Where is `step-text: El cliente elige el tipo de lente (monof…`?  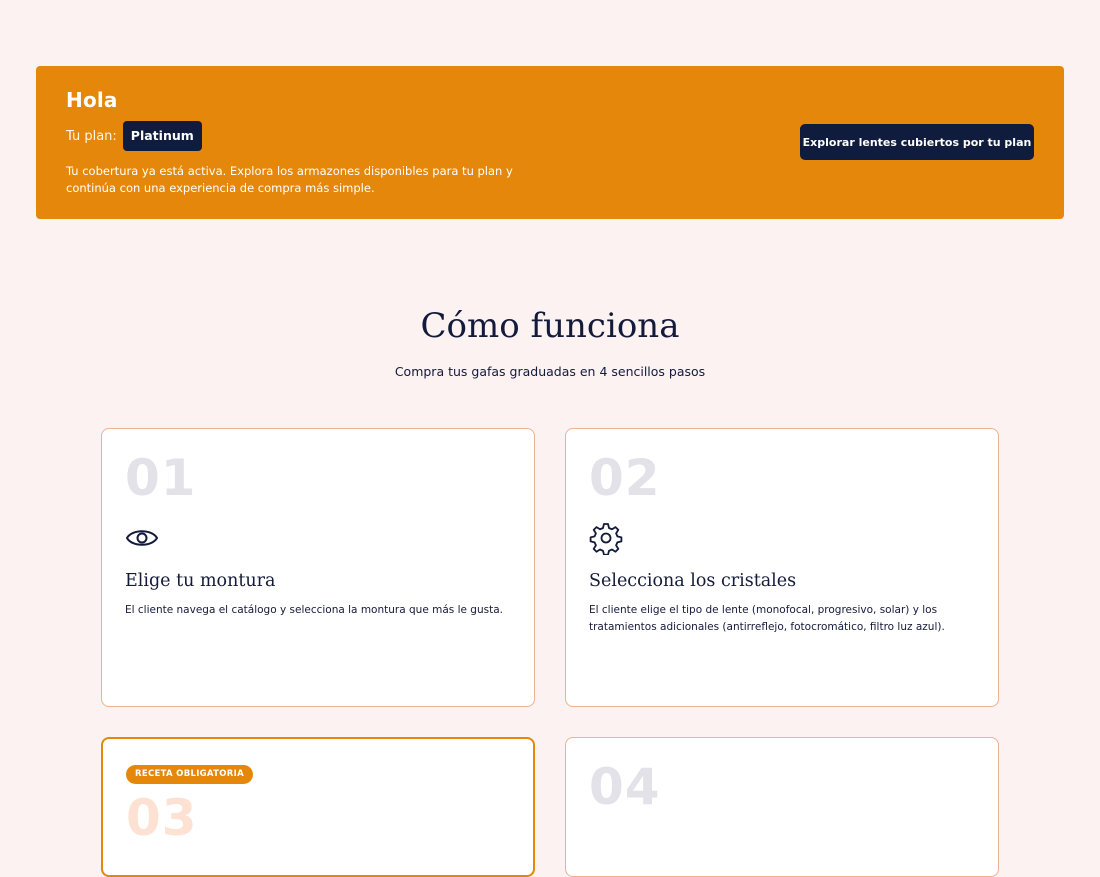 step-text: El cliente elige el tipo de lente (monof… is located at coordinates (767, 618).